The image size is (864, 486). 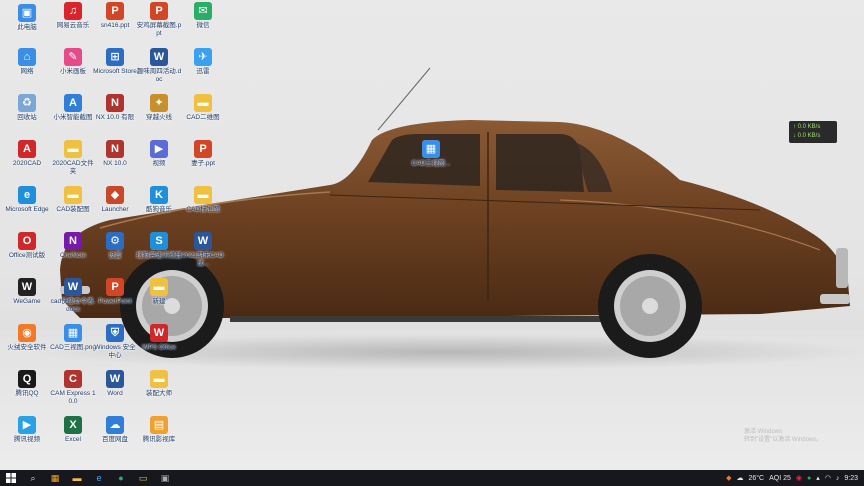 What do you see at coordinates (99, 478) in the screenshot?
I see `taskbar-app-edge: e` at bounding box center [99, 478].